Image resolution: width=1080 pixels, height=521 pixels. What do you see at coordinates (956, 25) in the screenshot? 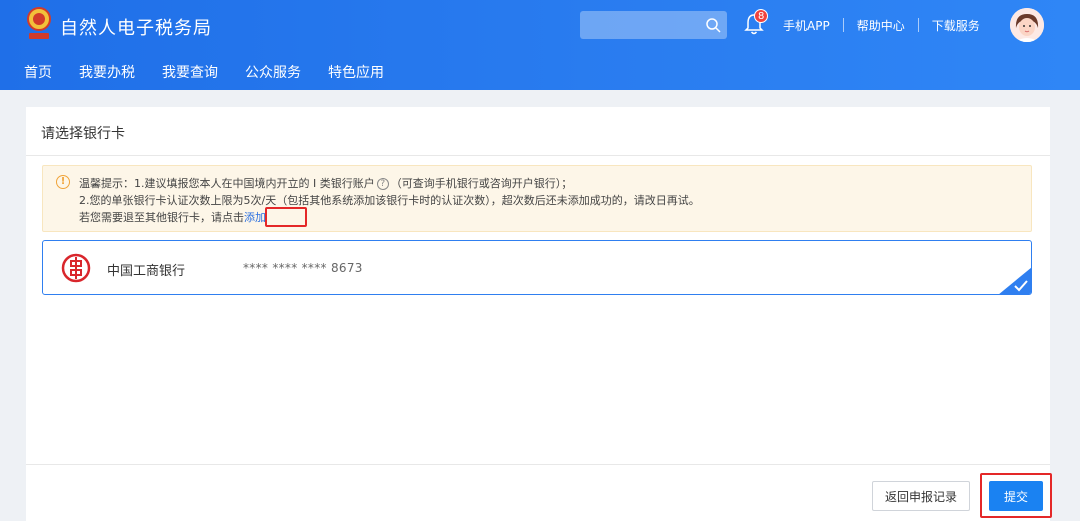
I see `download-service-link: 下载服务` at bounding box center [956, 25].